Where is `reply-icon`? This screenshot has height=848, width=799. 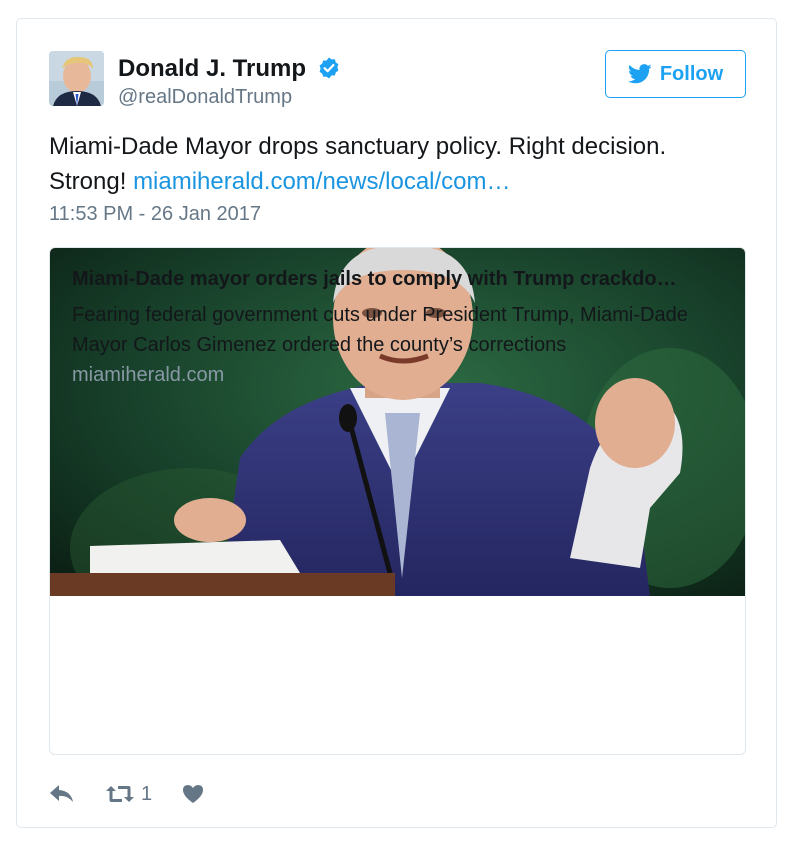
reply-icon is located at coordinates (61, 793).